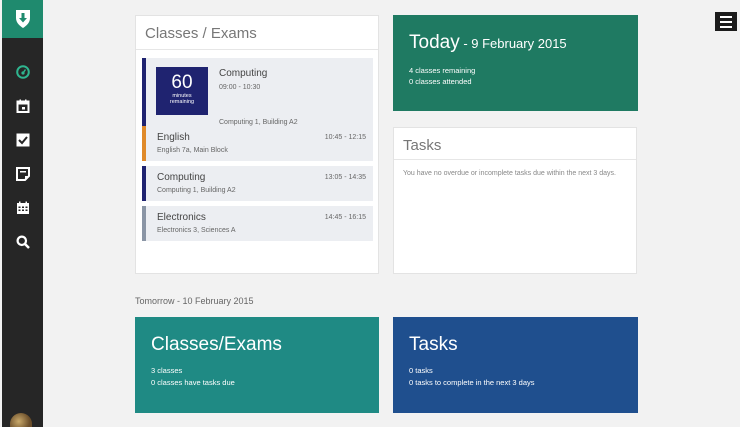 The image size is (740, 427). What do you see at coordinates (182, 102) in the screenshot?
I see `remaining-label: remaining` at bounding box center [182, 102].